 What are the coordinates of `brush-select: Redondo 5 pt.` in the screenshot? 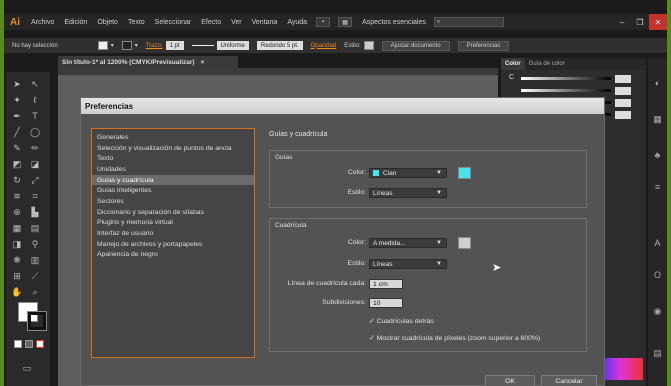 It's located at (279, 45).